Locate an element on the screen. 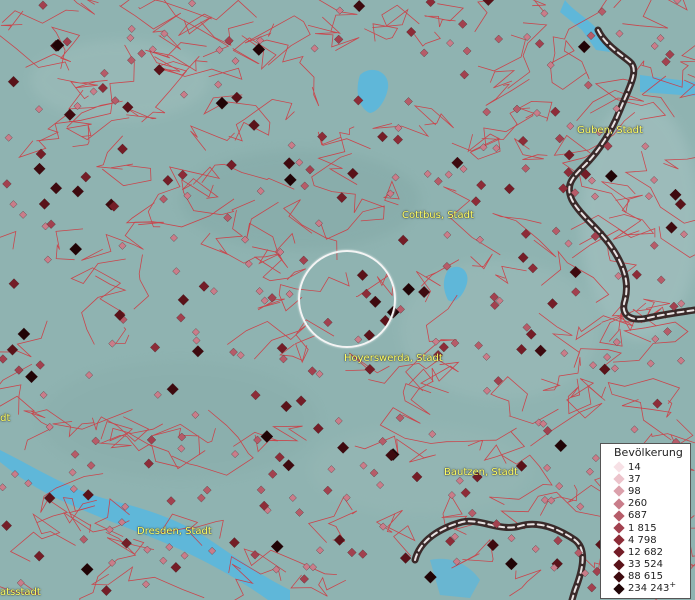  legend-label: 88 615 is located at coordinates (645, 577).